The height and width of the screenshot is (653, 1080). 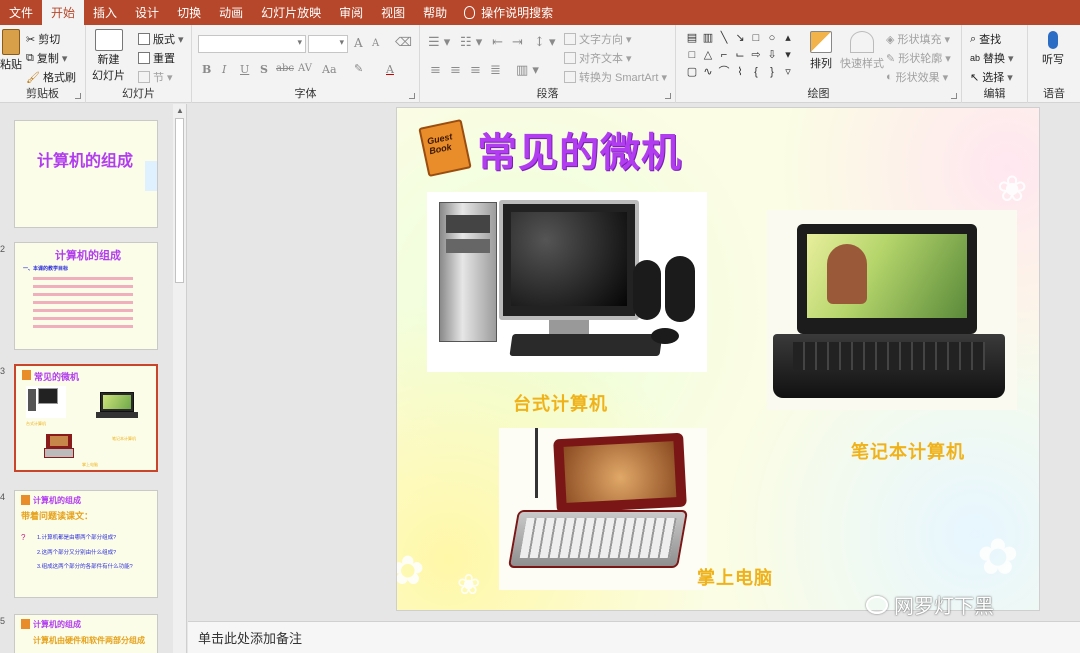 I want to click on elbow-shape-icon: ⌙, so click(x=740, y=55).